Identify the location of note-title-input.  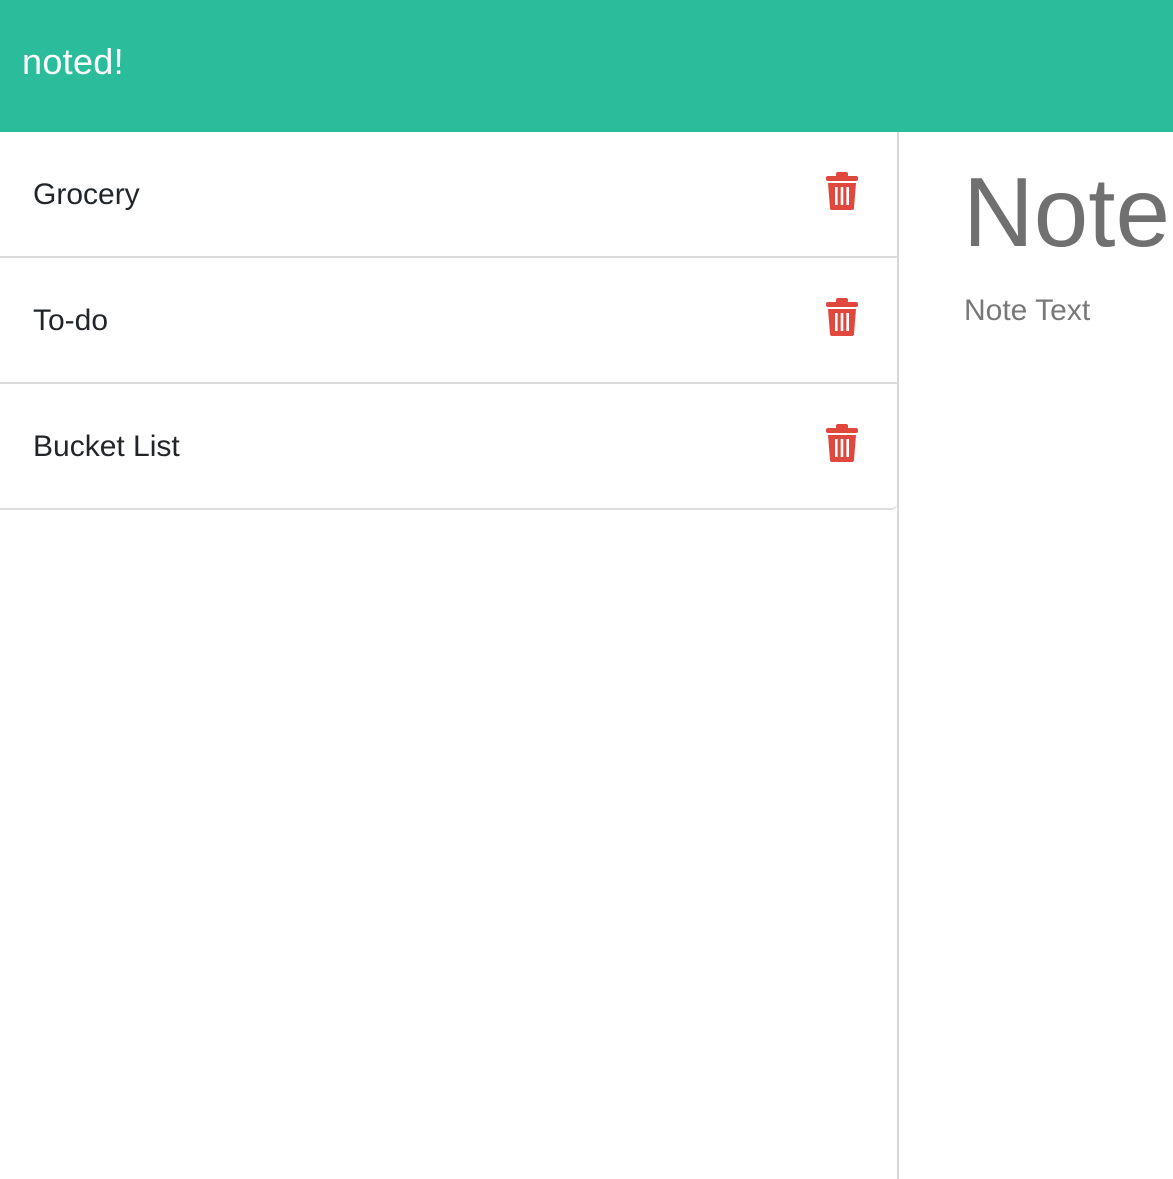
(1068, 212).